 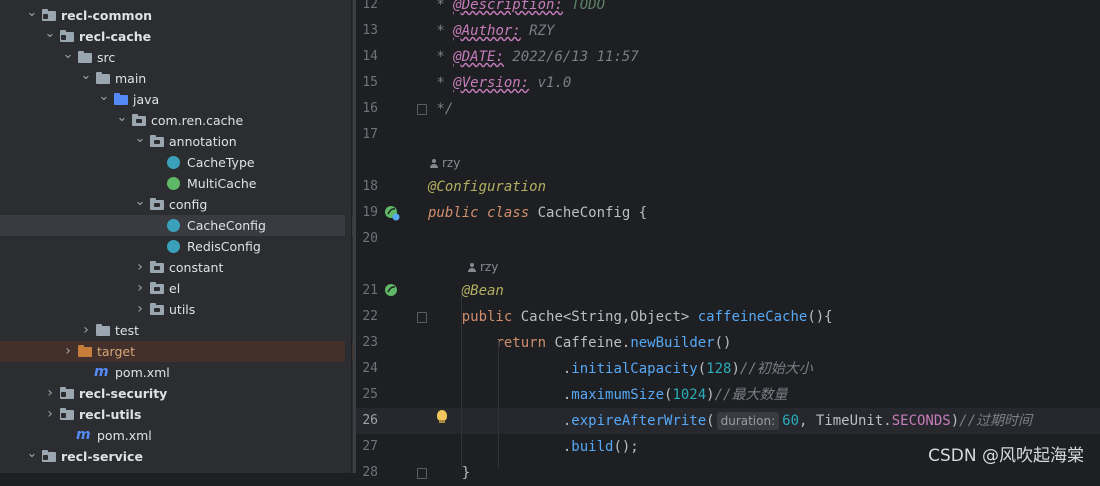 What do you see at coordinates (176, 456) in the screenshot?
I see `tree-item: ⌄ recl-service` at bounding box center [176, 456].